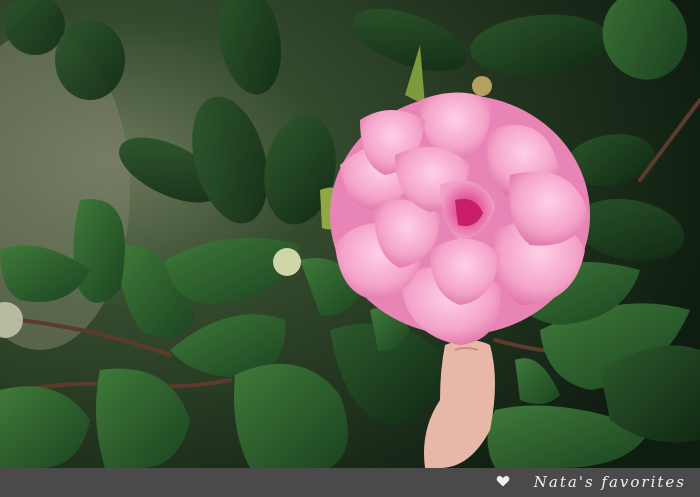 The image size is (700, 497). What do you see at coordinates (609, 482) in the screenshot?
I see `watermark-text: Nata's favorites` at bounding box center [609, 482].